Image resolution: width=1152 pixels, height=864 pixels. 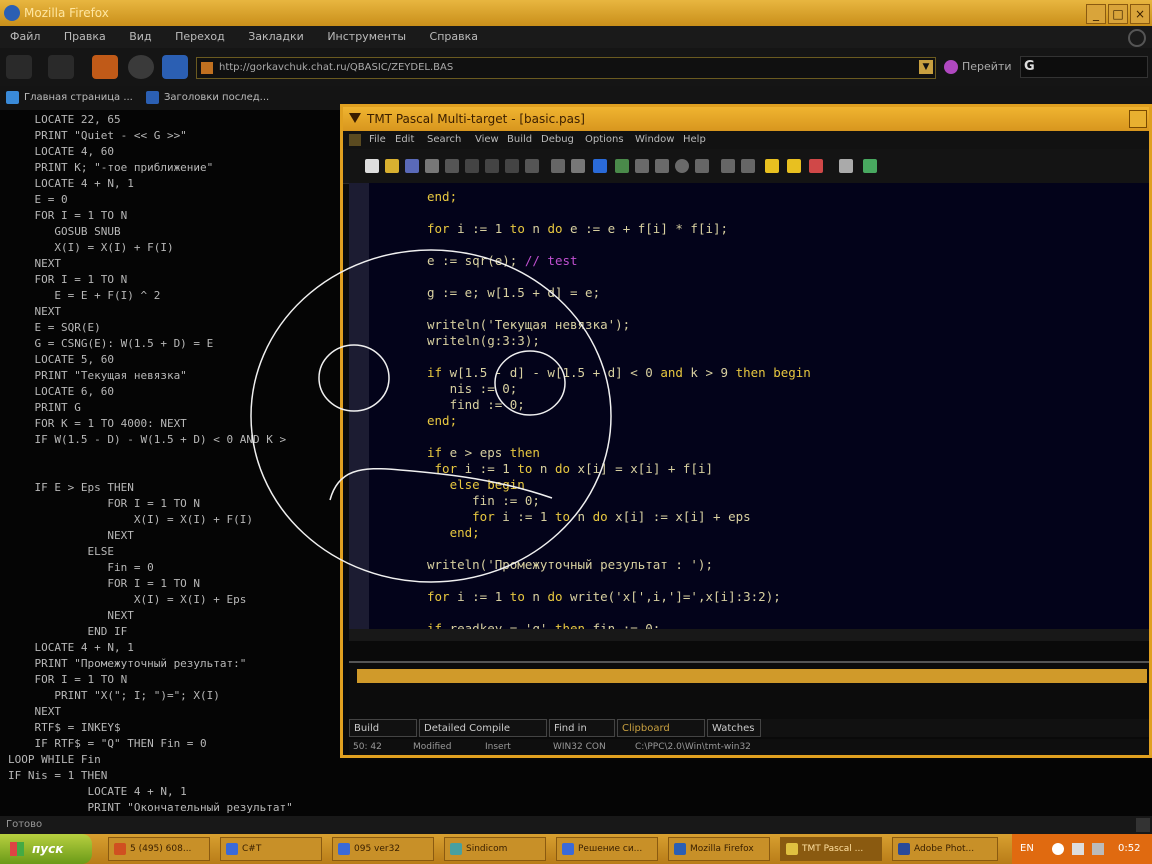 I want to click on ide-menu-file: File, so click(x=377, y=140).